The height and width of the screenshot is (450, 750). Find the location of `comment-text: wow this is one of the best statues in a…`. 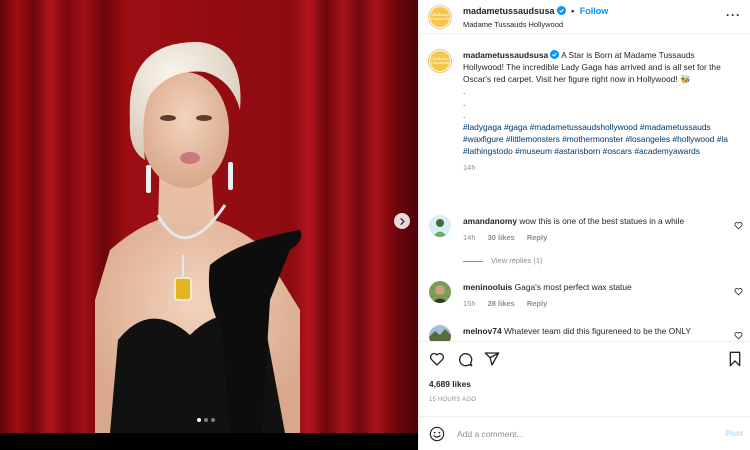

comment-text: wow this is one of the best statues in a… is located at coordinates (602, 221).